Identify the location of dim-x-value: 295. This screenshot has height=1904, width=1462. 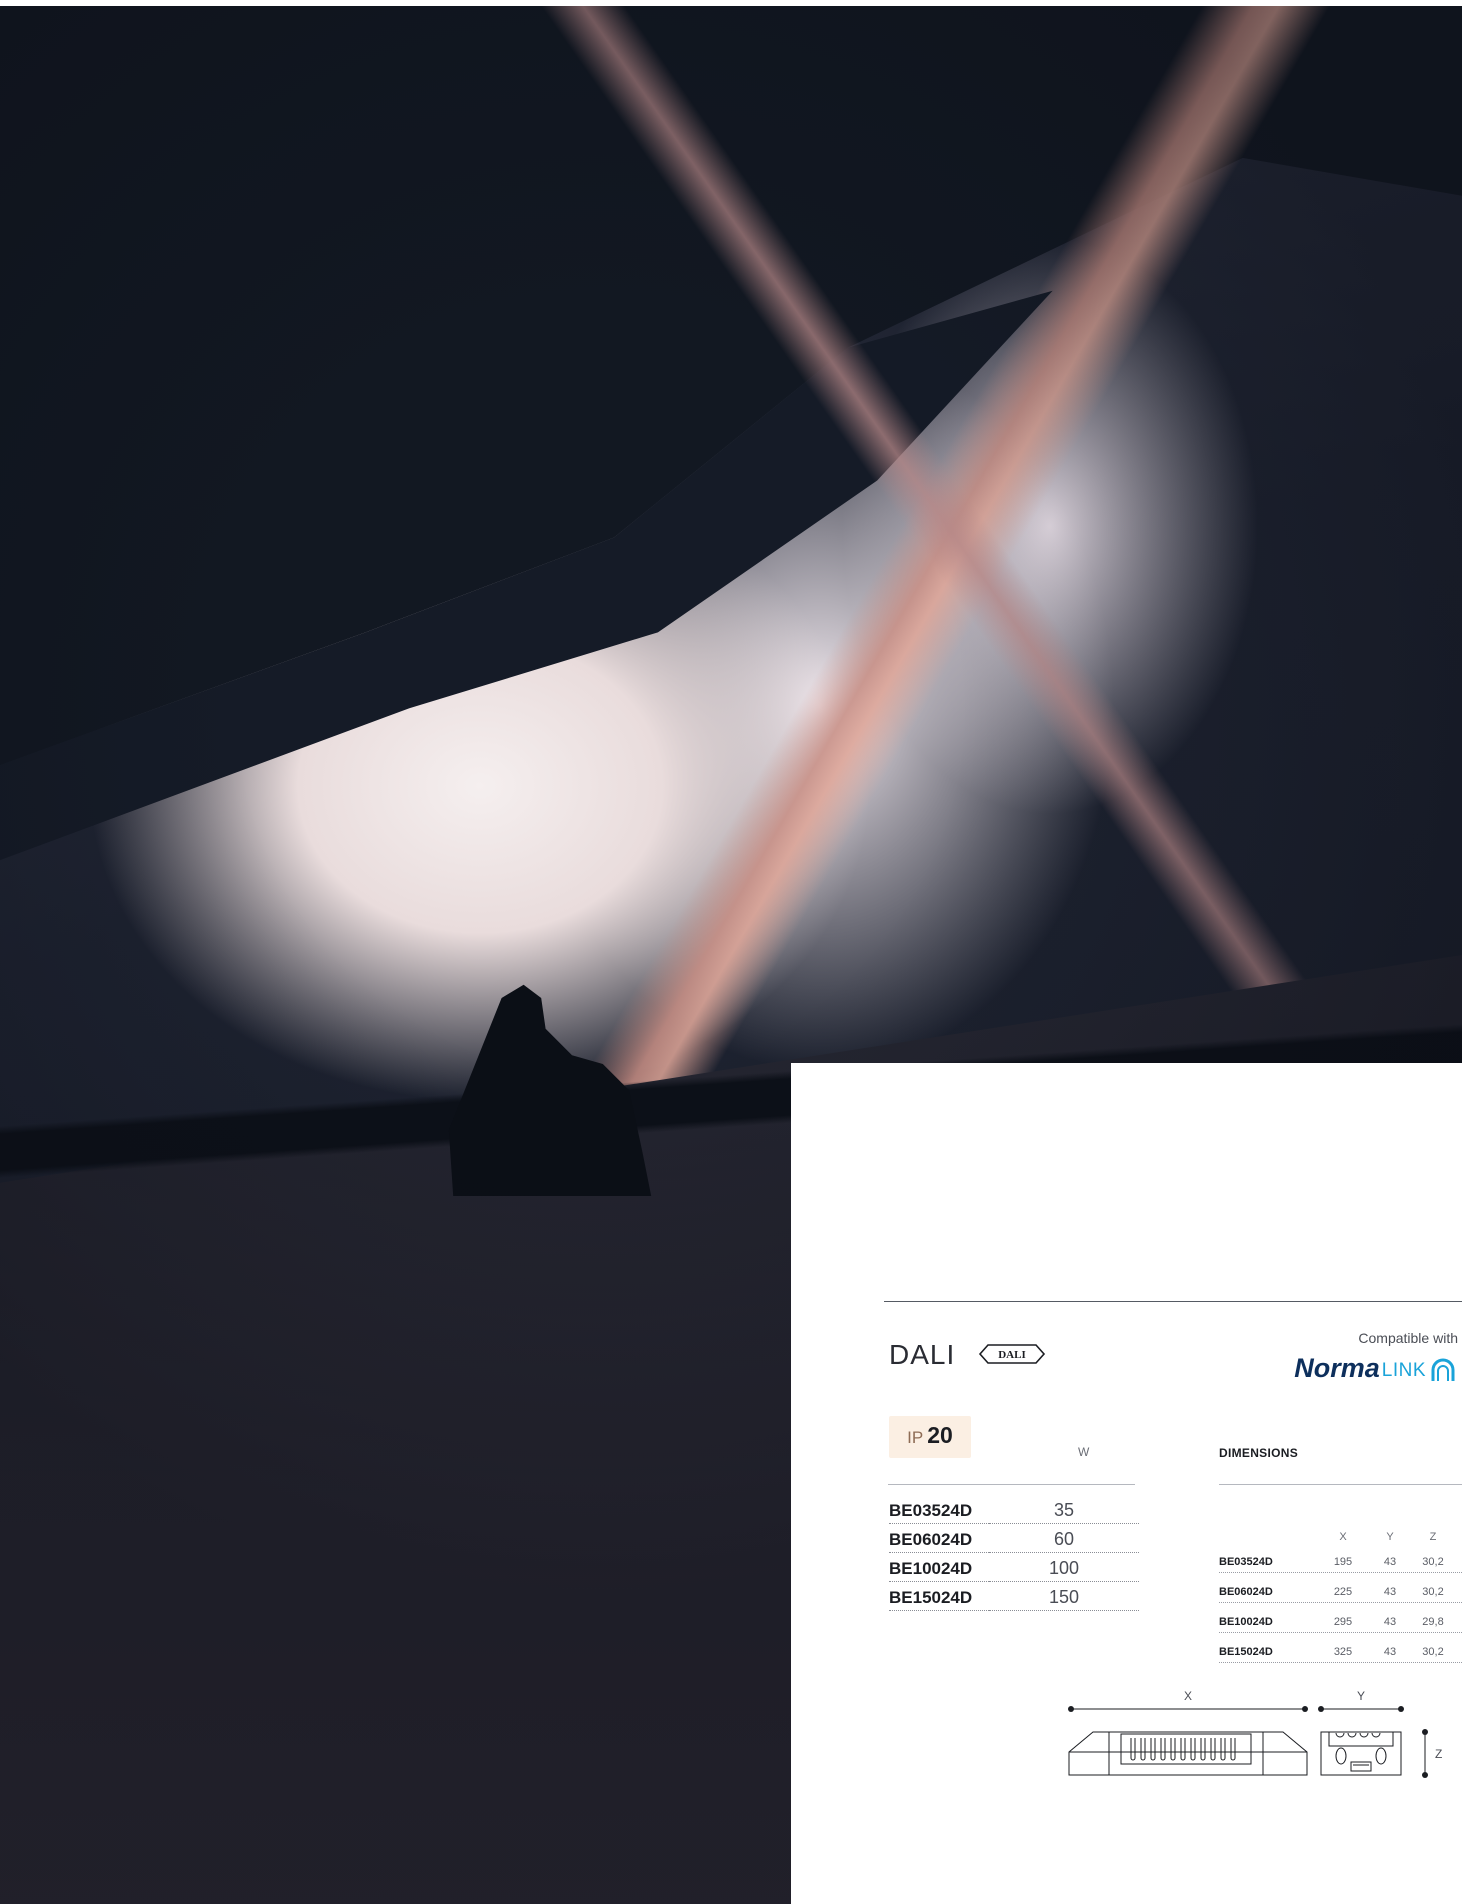
(1343, 1622).